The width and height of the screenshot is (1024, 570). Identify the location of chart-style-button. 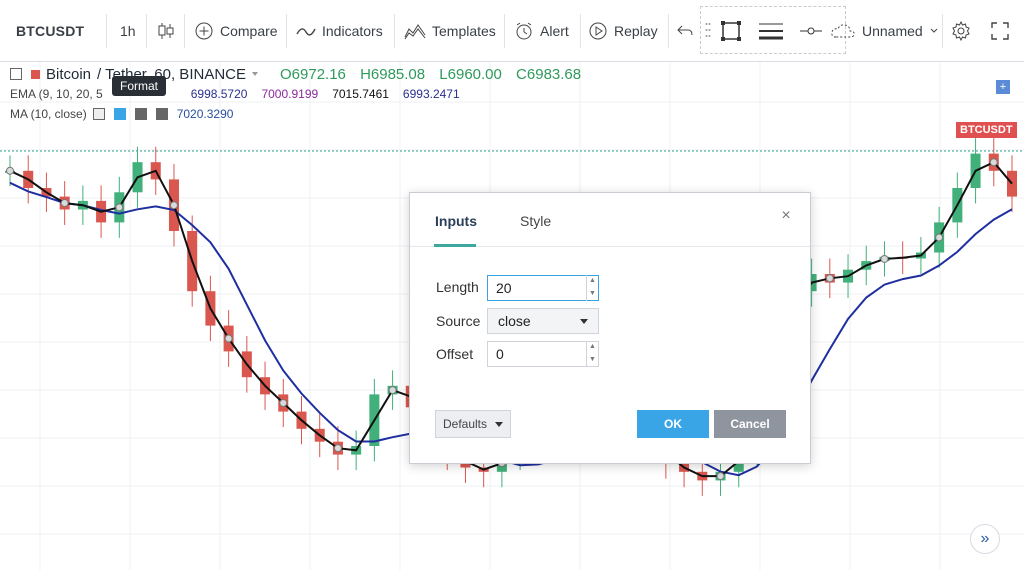
(166, 31).